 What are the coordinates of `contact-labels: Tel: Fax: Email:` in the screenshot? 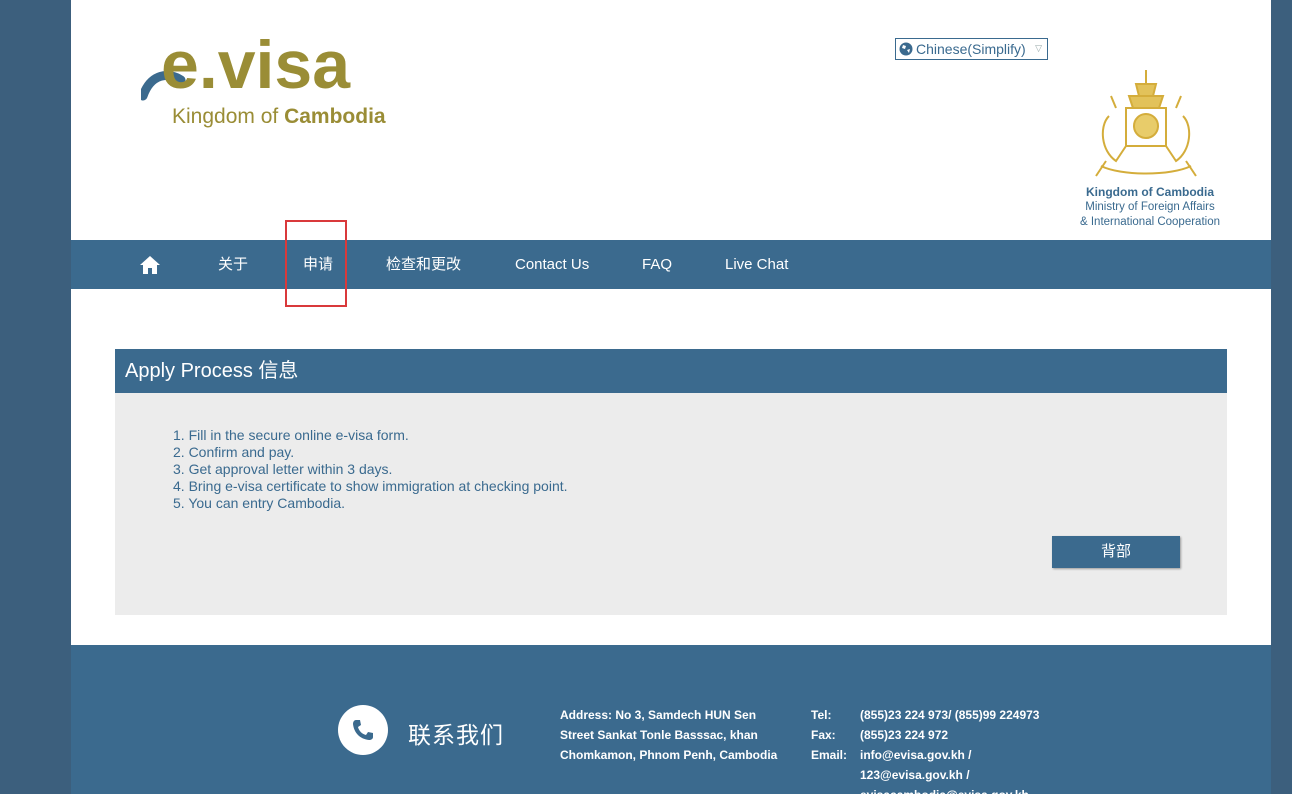 It's located at (829, 735).